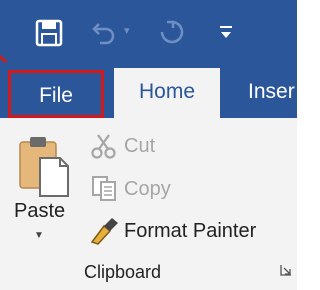 The image size is (320, 290). Describe the element at coordinates (49, 33) in the screenshot. I see `save-icon` at that location.